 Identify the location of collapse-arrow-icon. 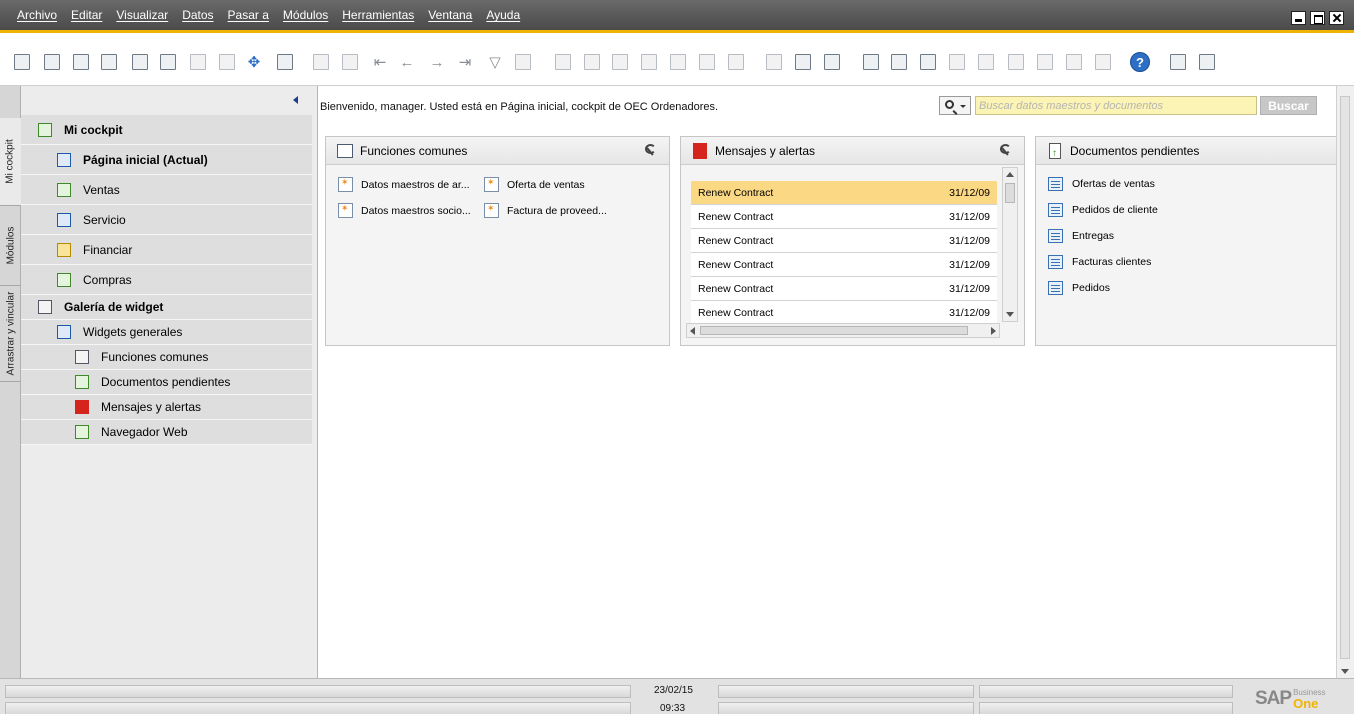
(295, 100).